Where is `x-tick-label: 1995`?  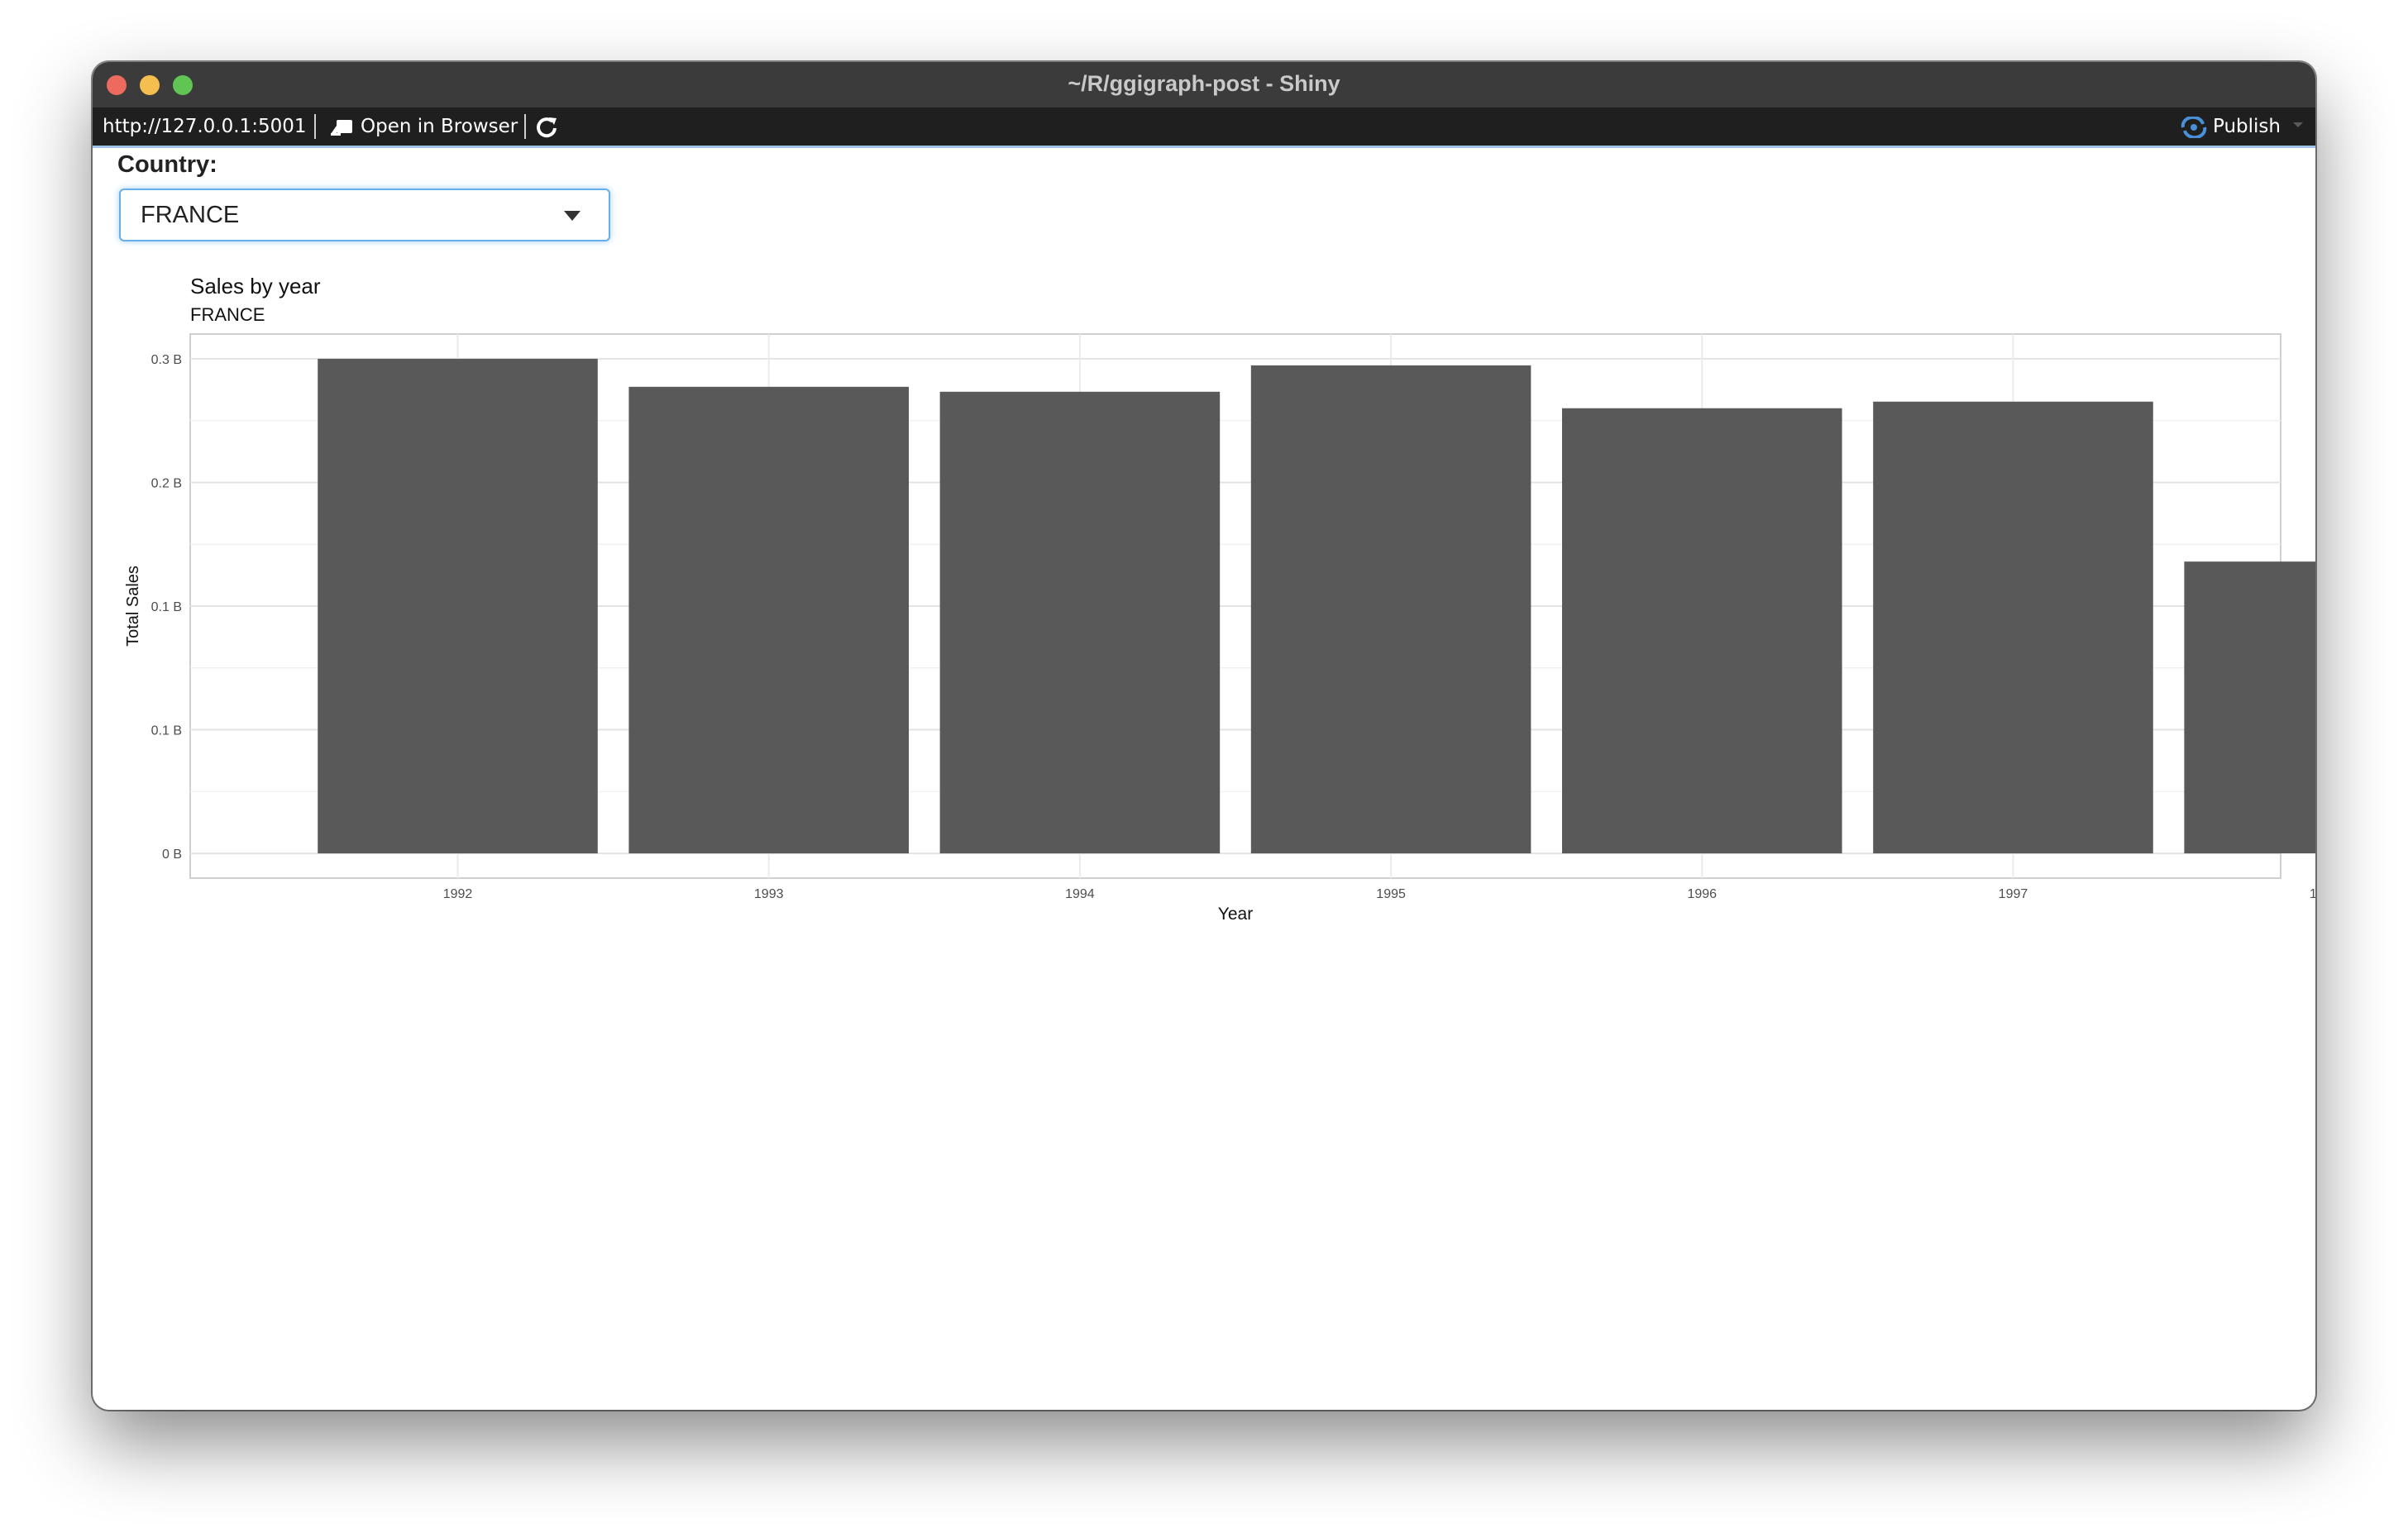
x-tick-label: 1995 is located at coordinates (1391, 894).